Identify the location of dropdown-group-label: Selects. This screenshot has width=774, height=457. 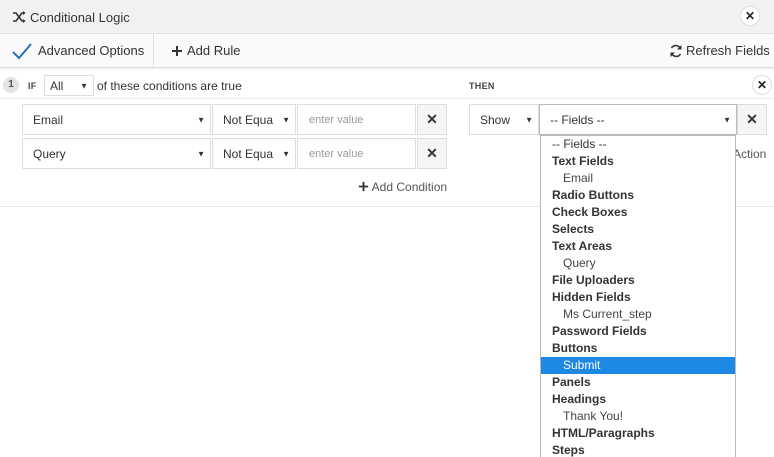
(573, 229).